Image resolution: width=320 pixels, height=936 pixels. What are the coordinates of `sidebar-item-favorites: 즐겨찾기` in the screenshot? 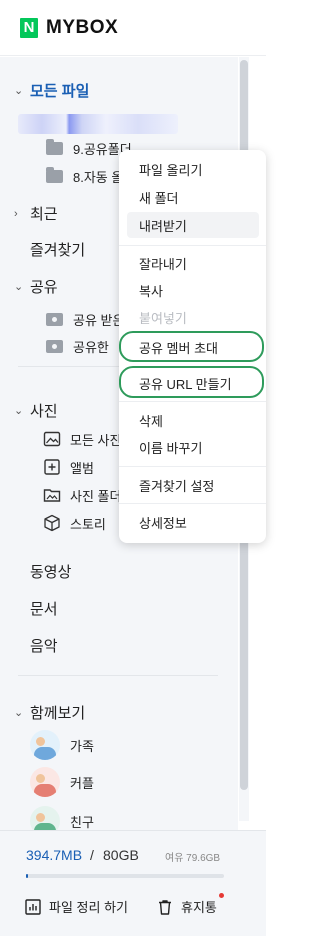 It's located at (57, 249).